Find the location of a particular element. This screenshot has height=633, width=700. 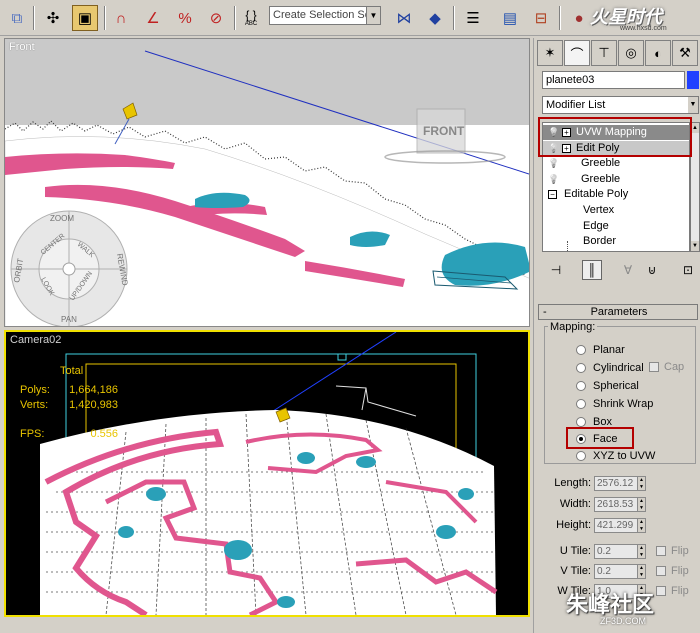

utilities-tab-icon: ⚒ is located at coordinates (685, 53).